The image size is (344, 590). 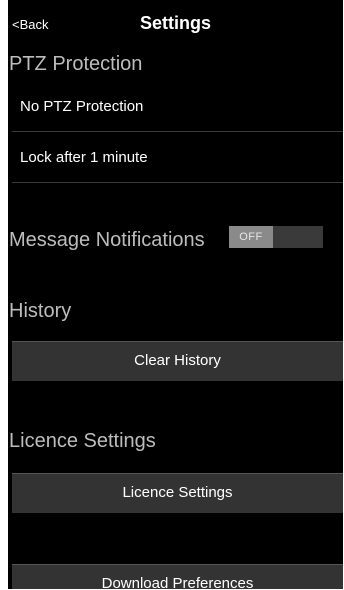 I want to click on list-item-no-ptz-protection: No PTZ Protection, so click(x=177, y=108).